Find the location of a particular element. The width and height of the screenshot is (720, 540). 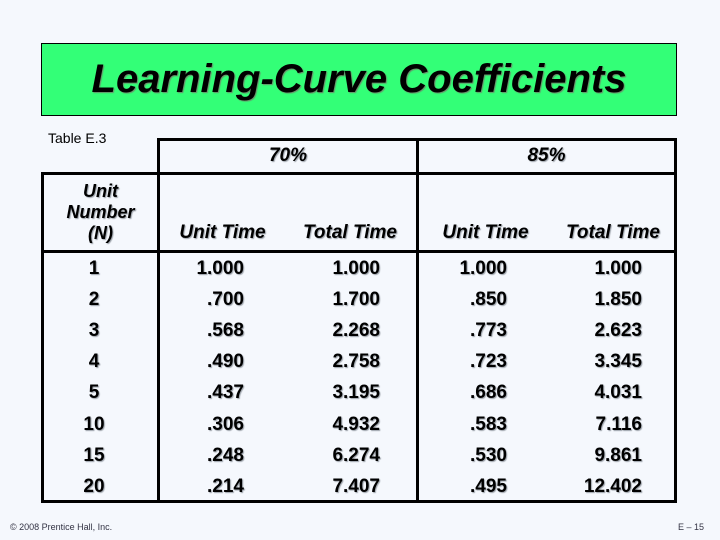

cell-unit-time-70: .700 is located at coordinates (225, 300).